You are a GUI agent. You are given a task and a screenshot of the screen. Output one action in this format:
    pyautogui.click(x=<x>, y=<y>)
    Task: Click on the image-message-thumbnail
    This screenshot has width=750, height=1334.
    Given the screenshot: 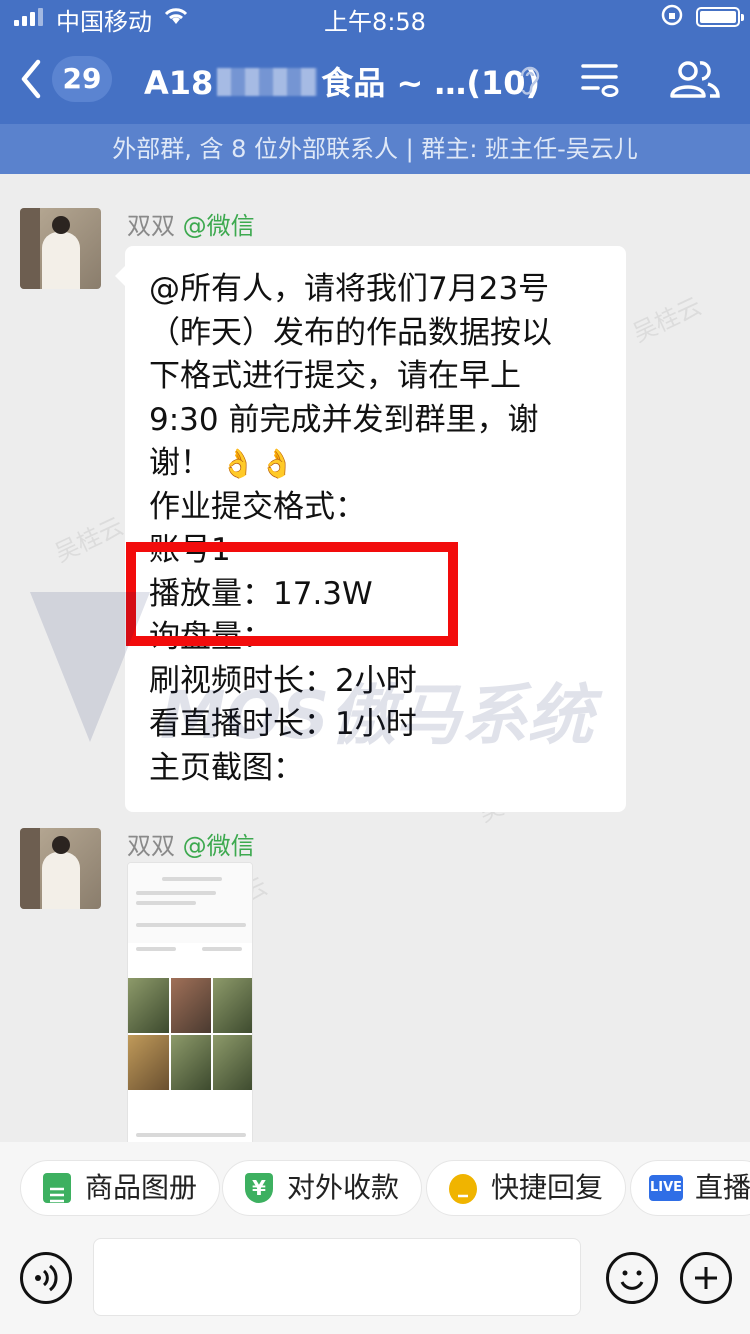 What is the action you would take?
    pyautogui.click(x=190, y=1006)
    